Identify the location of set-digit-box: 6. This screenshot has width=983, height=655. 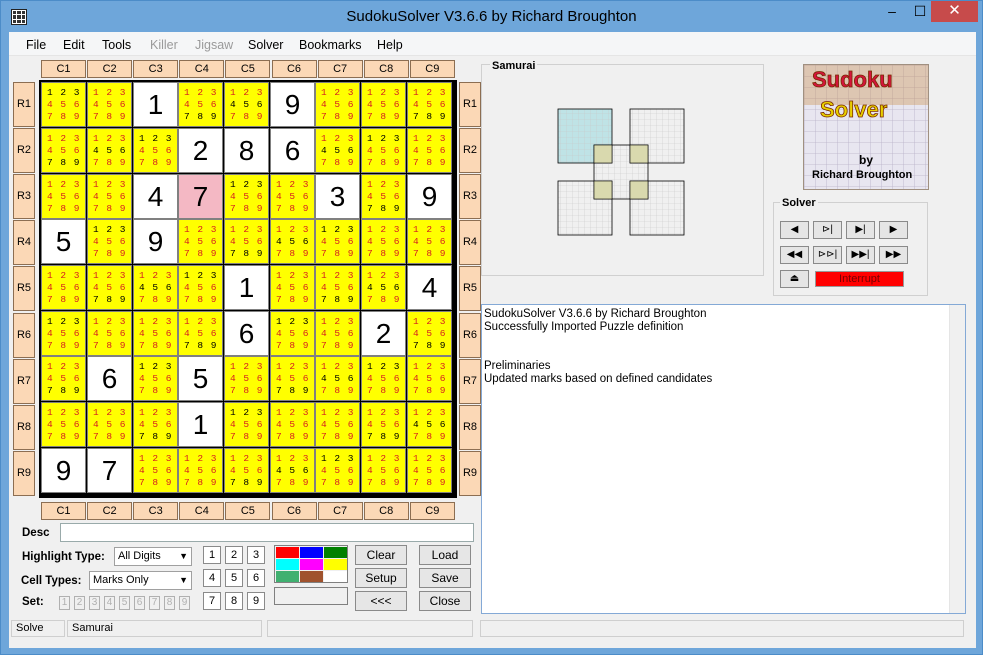
(139, 603).